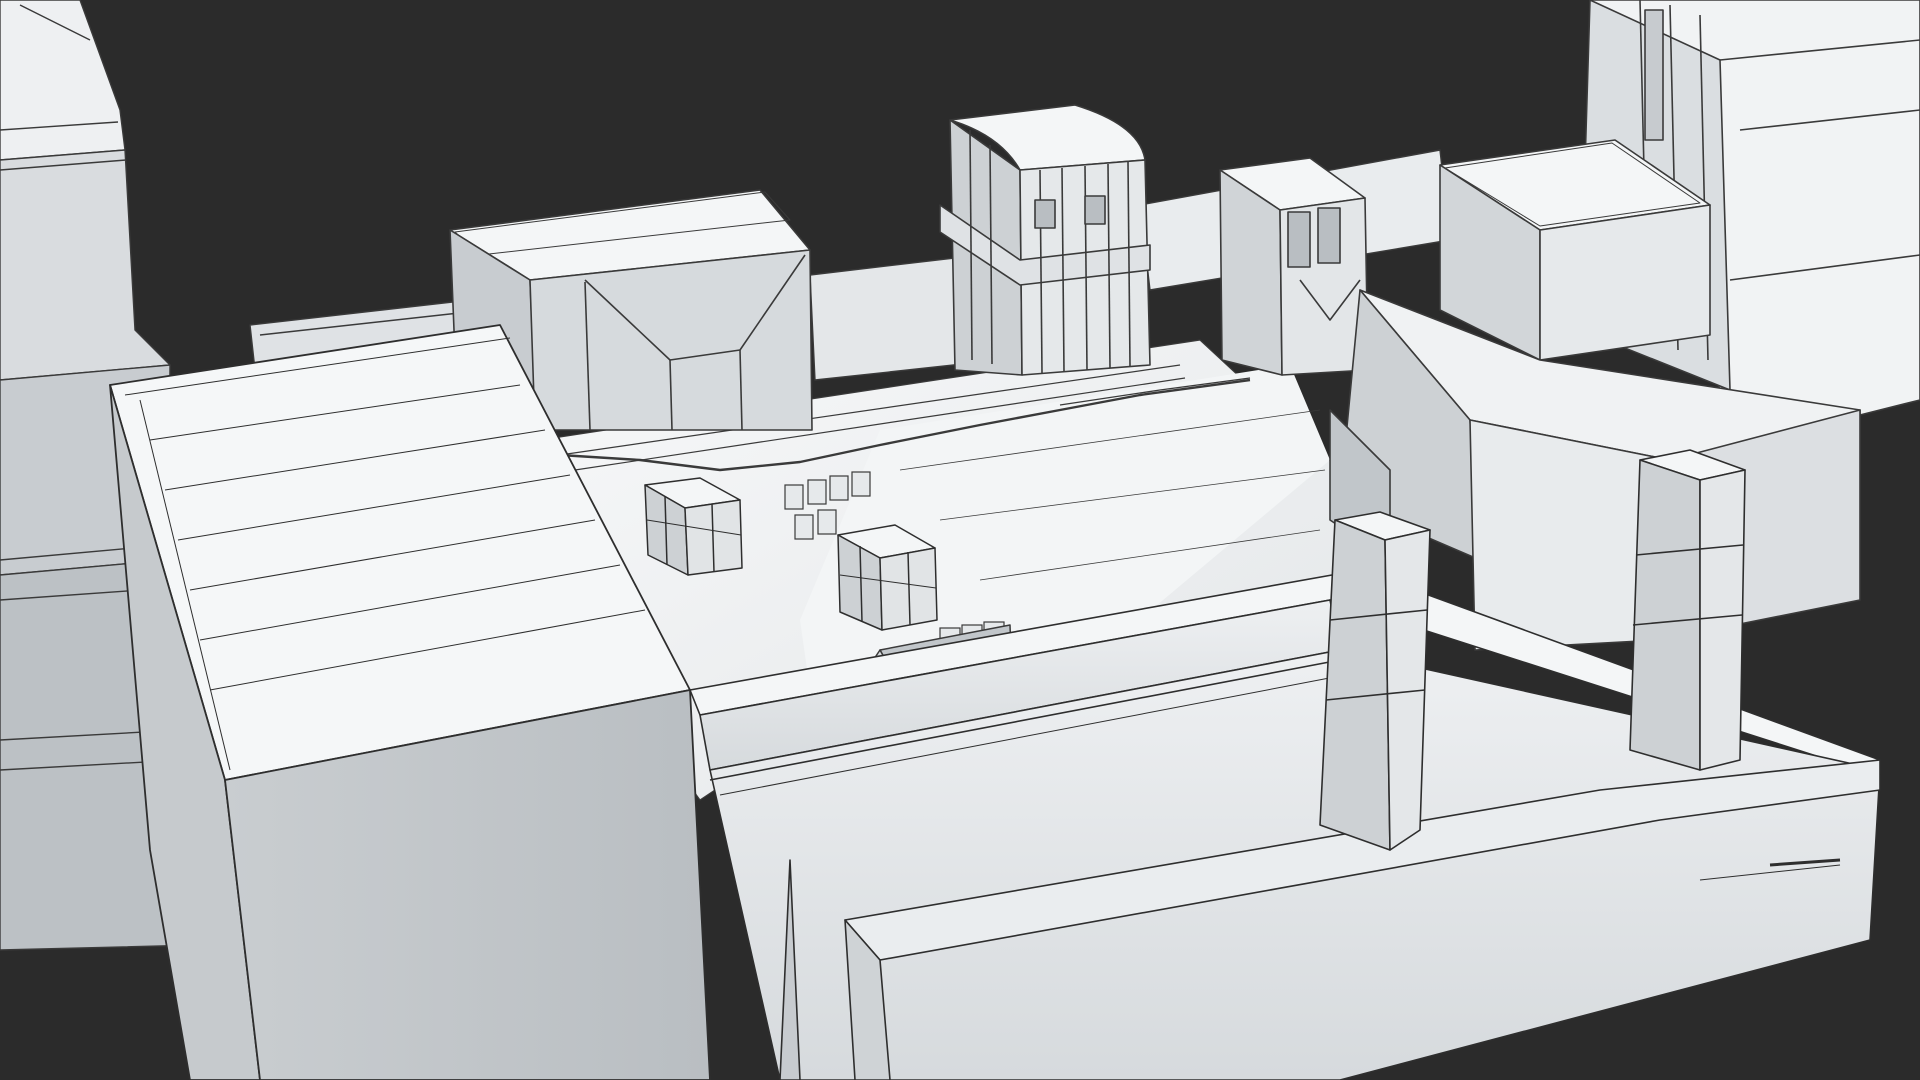 The width and height of the screenshot is (1920, 1080). Describe the element at coordinates (1687, 610) in the screenshot. I see `vent-stack-right` at that location.